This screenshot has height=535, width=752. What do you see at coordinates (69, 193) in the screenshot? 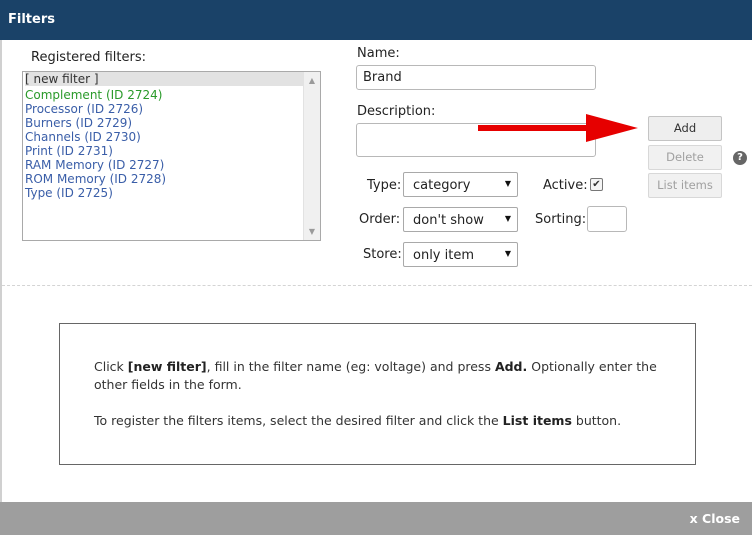
I see `list-item: Type (ID 2725)` at bounding box center [69, 193].